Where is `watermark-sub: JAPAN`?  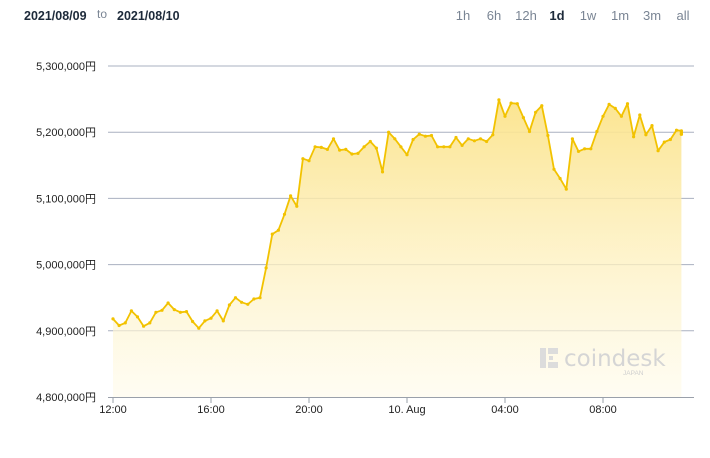 watermark-sub: JAPAN is located at coordinates (633, 373).